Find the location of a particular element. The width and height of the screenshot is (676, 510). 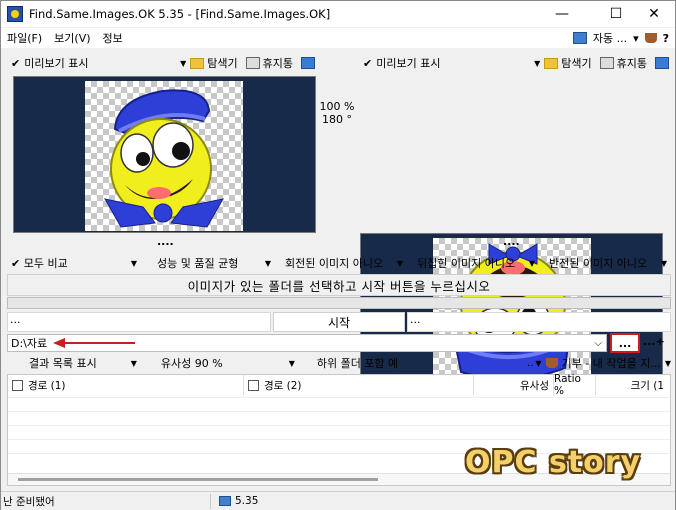

smiley-hat-image is located at coordinates (164, 158).